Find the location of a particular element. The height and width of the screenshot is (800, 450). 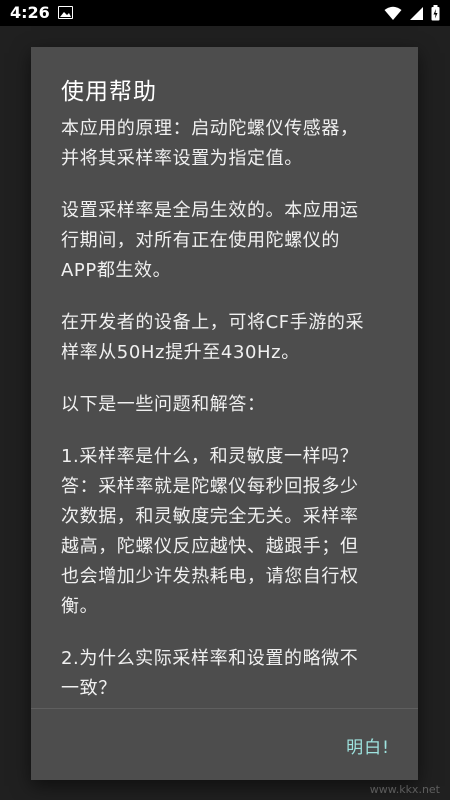

dialog-paragraph: 2.为什么实际采样率和设置的略微不 一致？ is located at coordinates (210, 673).